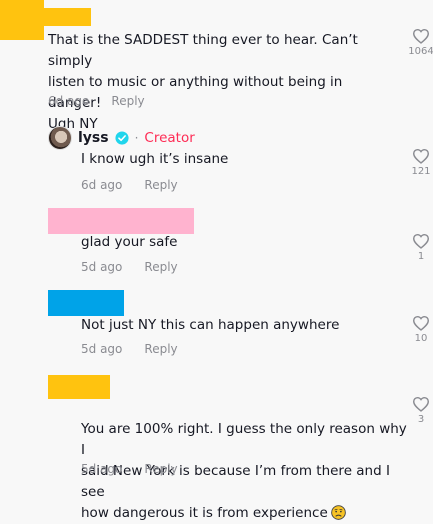  I want to click on like-button: 1064, so click(419, 42).